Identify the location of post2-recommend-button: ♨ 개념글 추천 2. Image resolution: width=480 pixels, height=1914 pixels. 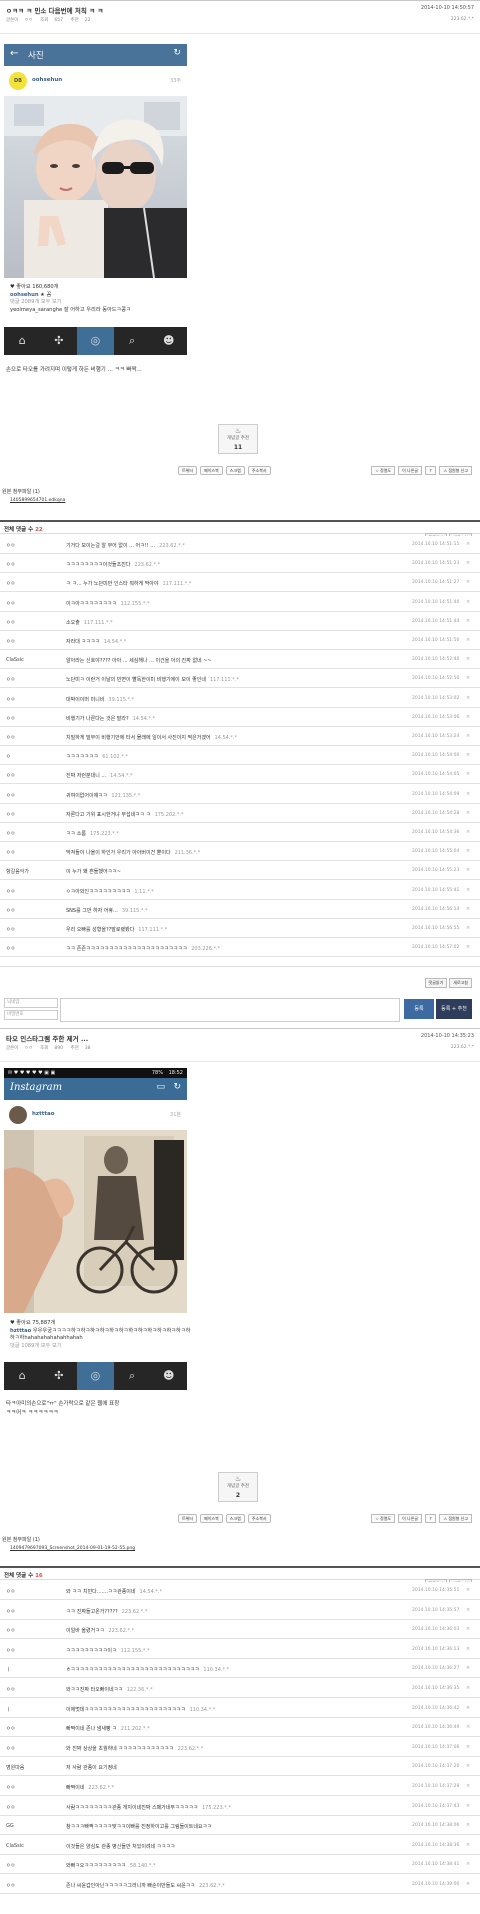
(238, 1487).